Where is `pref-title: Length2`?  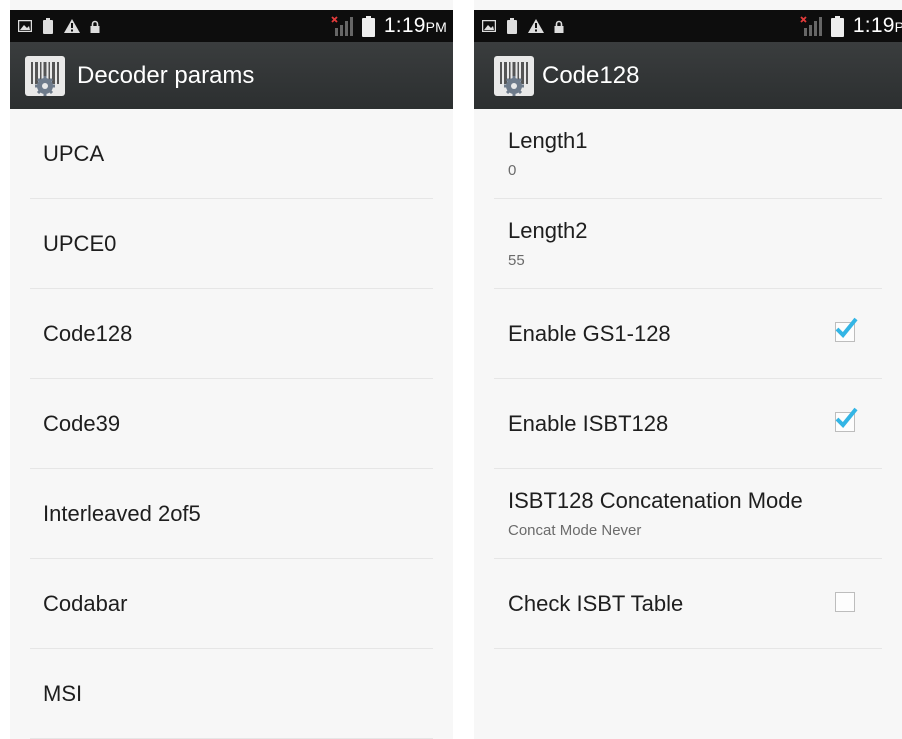 pref-title: Length2 is located at coordinates (548, 230).